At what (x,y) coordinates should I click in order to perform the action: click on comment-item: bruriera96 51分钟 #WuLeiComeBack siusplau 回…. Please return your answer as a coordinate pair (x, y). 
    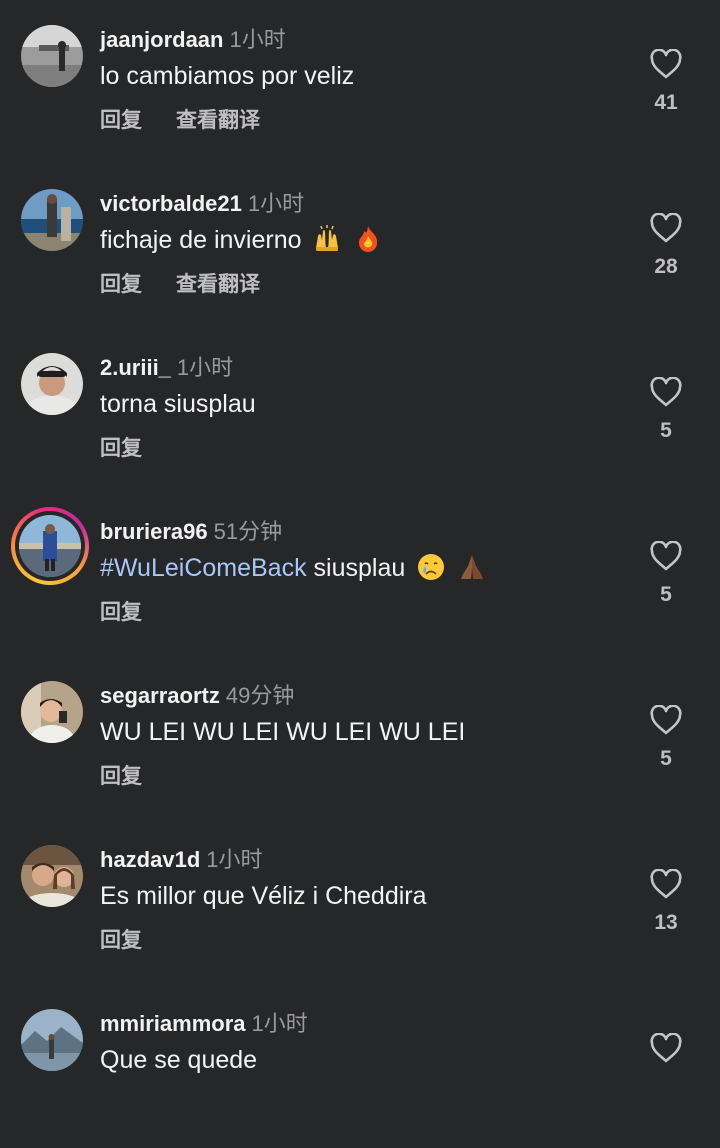
    Looking at the image, I should click on (360, 574).